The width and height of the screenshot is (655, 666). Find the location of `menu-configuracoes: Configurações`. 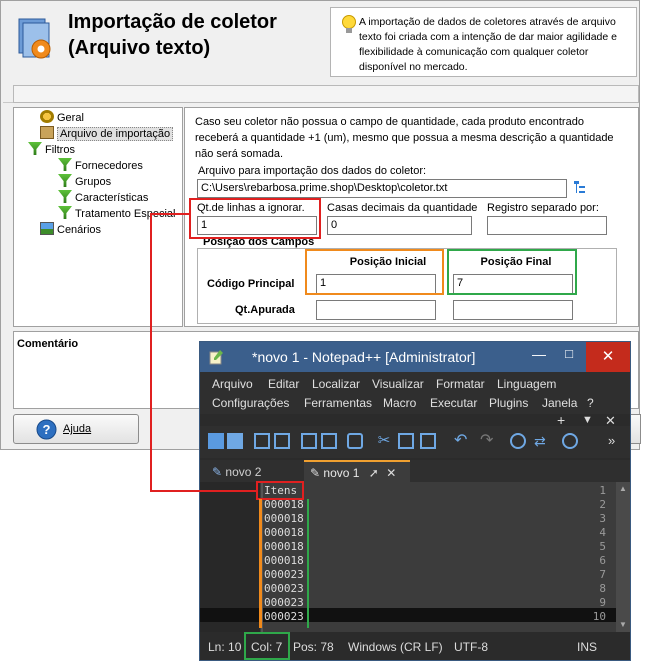

menu-configuracoes: Configurações is located at coordinates (250, 403).